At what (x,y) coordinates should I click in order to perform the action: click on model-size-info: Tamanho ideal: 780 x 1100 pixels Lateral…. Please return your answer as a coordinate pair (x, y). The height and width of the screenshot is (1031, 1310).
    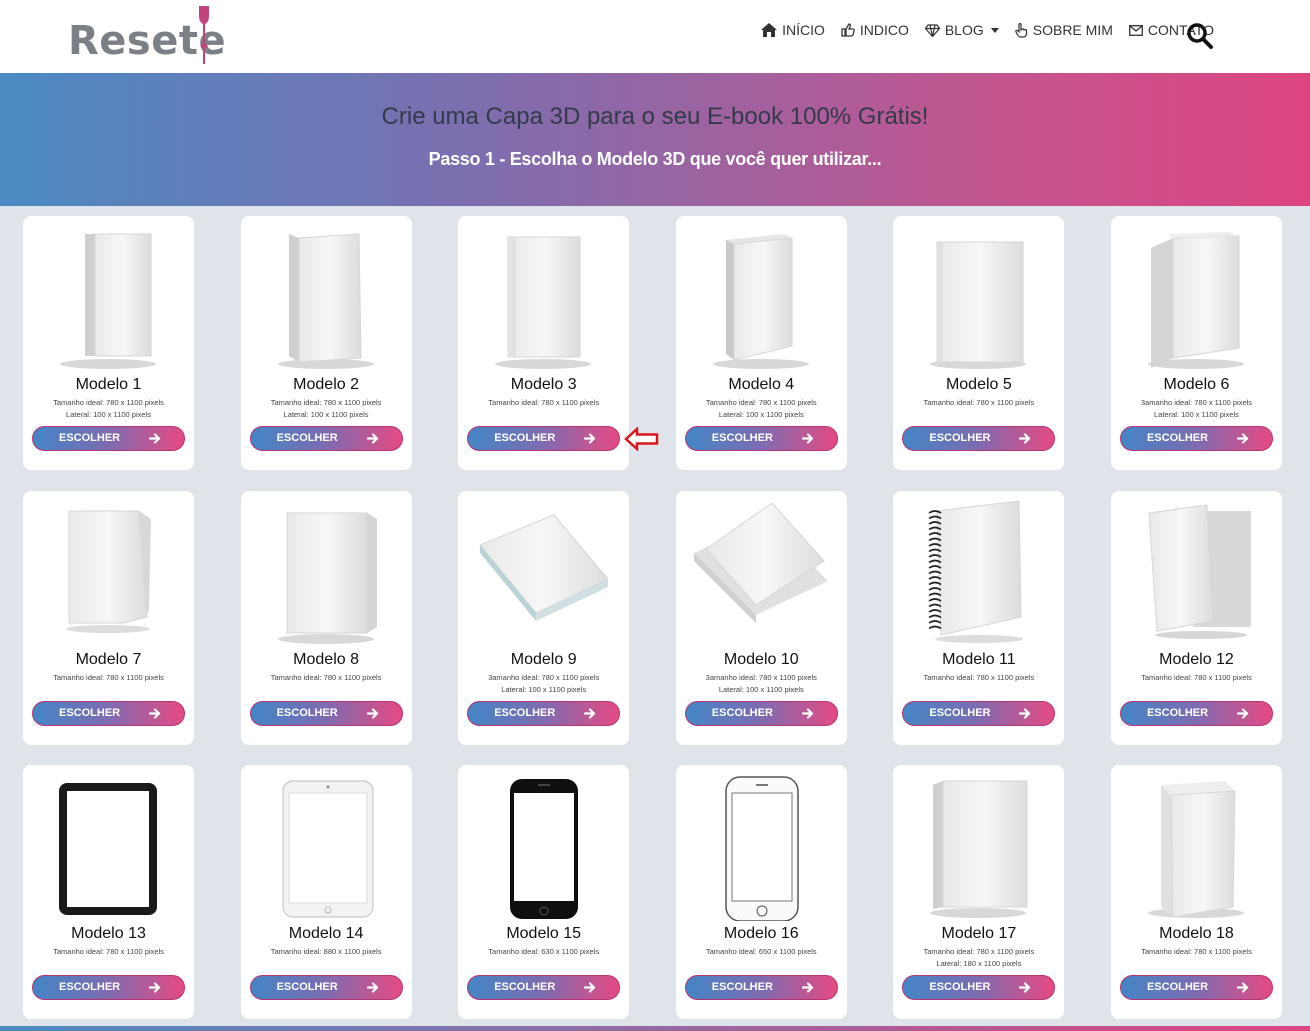
    Looking at the image, I should click on (108, 409).